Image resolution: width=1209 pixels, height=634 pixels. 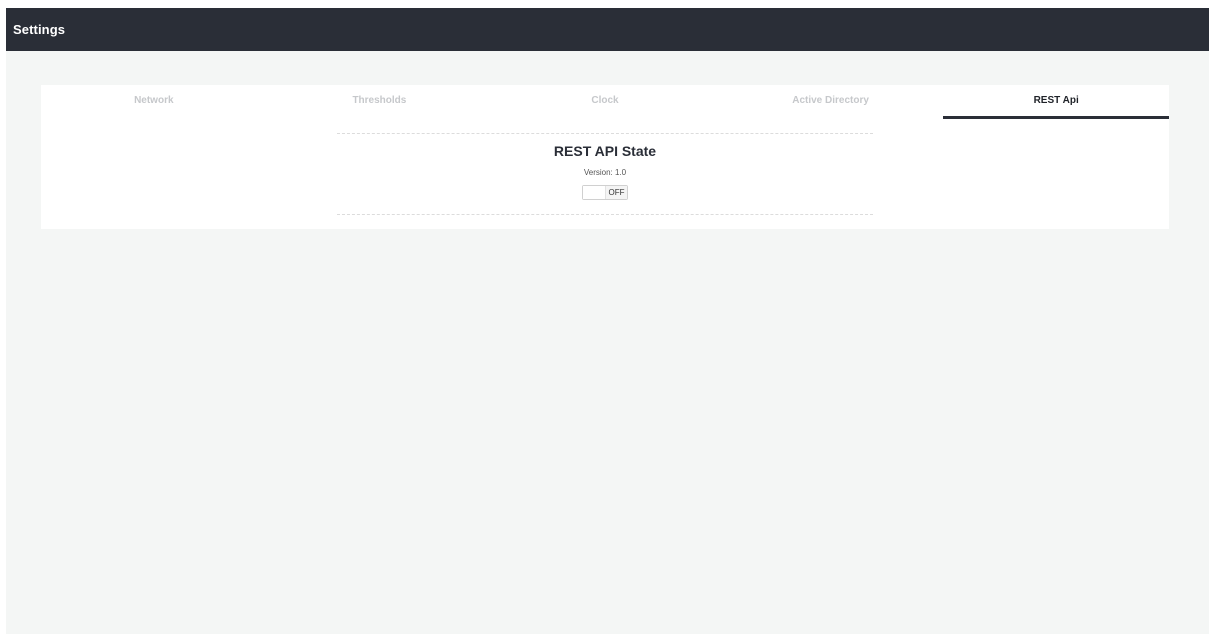 What do you see at coordinates (594, 192) in the screenshot?
I see `toggle-knob` at bounding box center [594, 192].